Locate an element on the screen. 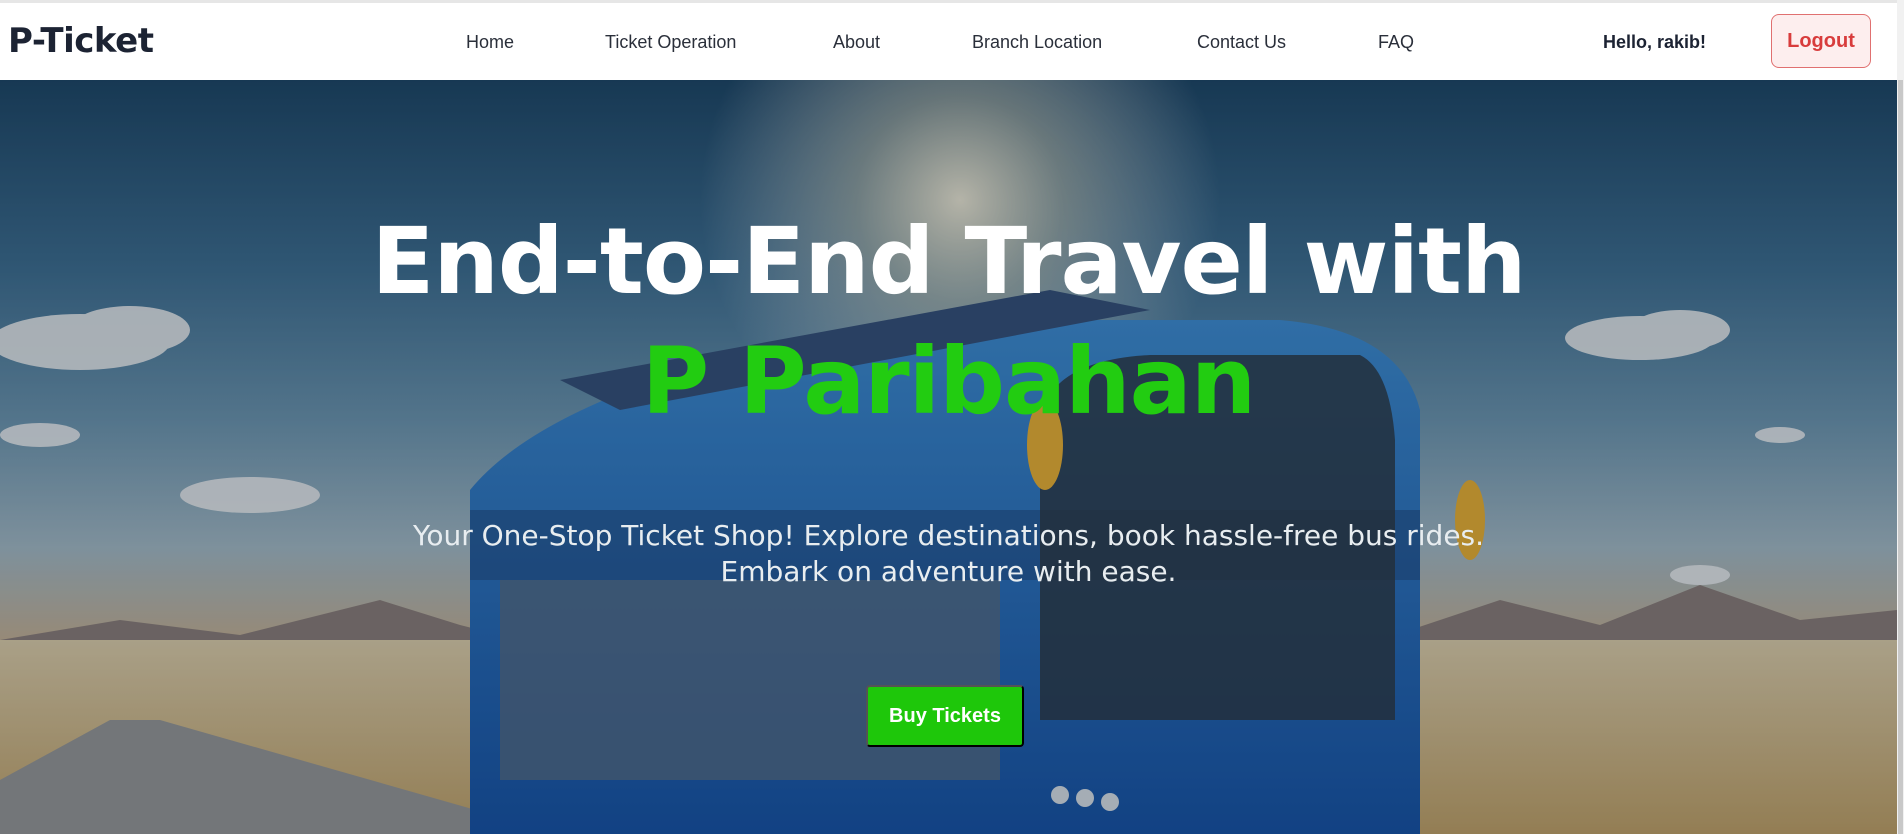 This screenshot has height=834, width=1904. logout-button: Logout is located at coordinates (1821, 41).